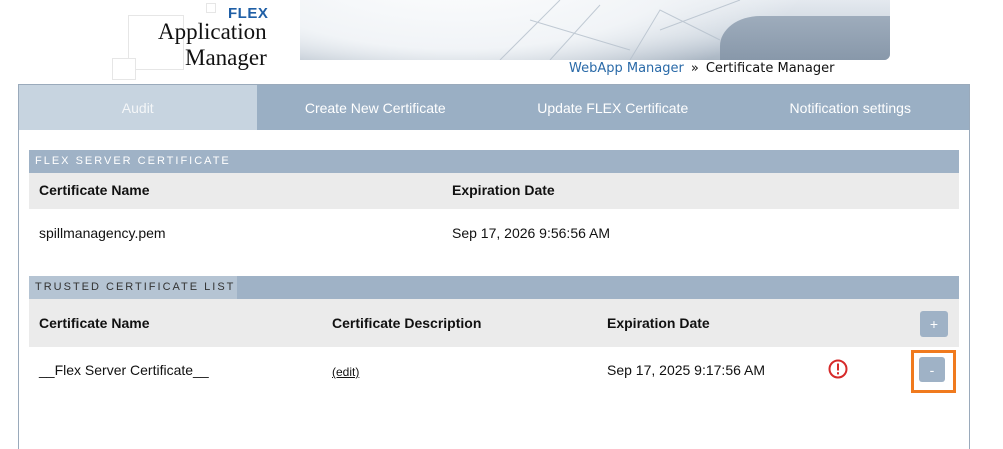 The height and width of the screenshot is (449, 1003). Describe the element at coordinates (770, 68) in the screenshot. I see `breadcrumb-current: Certificate Manager` at that location.